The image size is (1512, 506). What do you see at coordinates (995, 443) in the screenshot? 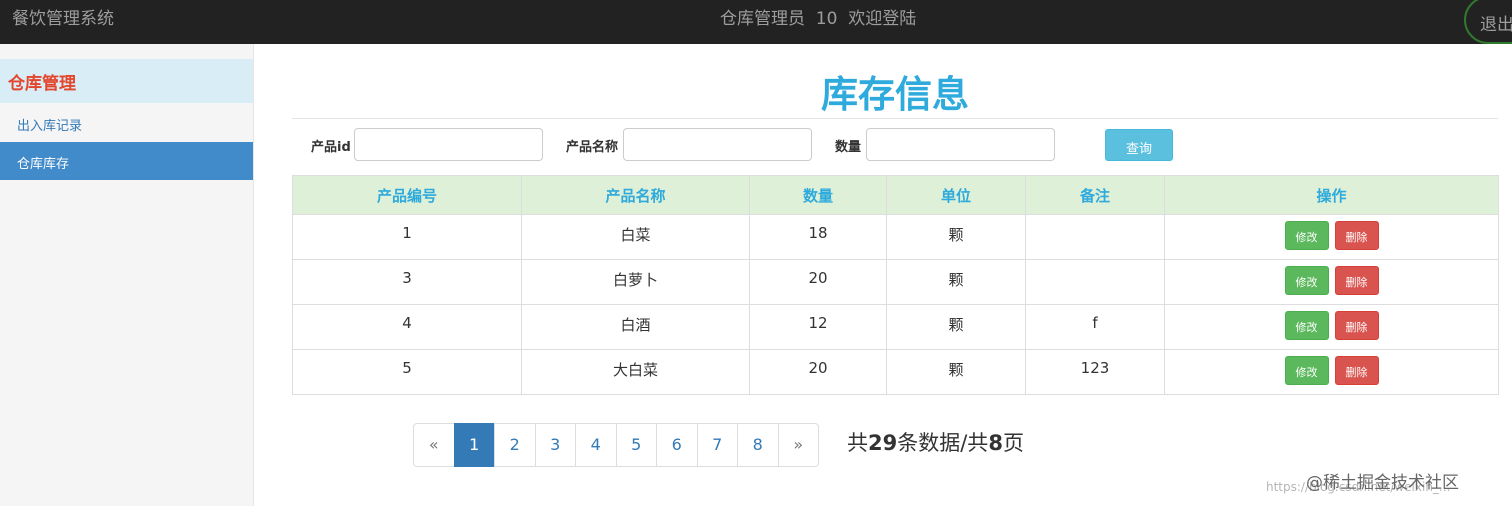
I see `total-pages: 8` at bounding box center [995, 443].